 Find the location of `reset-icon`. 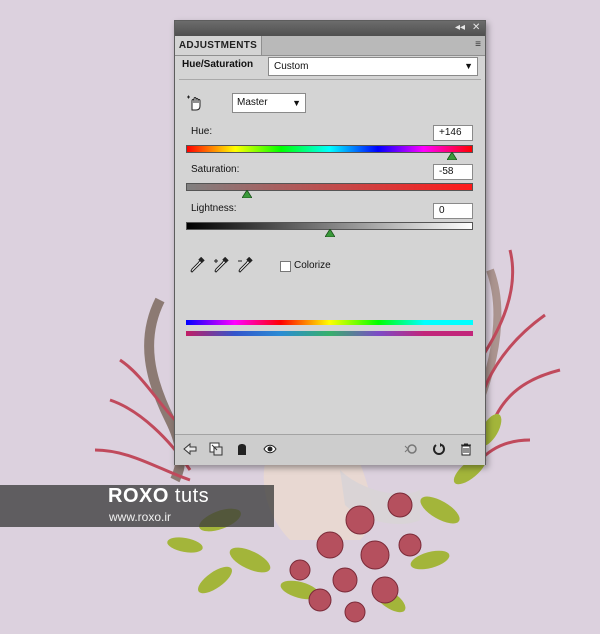

reset-icon is located at coordinates (439, 449).